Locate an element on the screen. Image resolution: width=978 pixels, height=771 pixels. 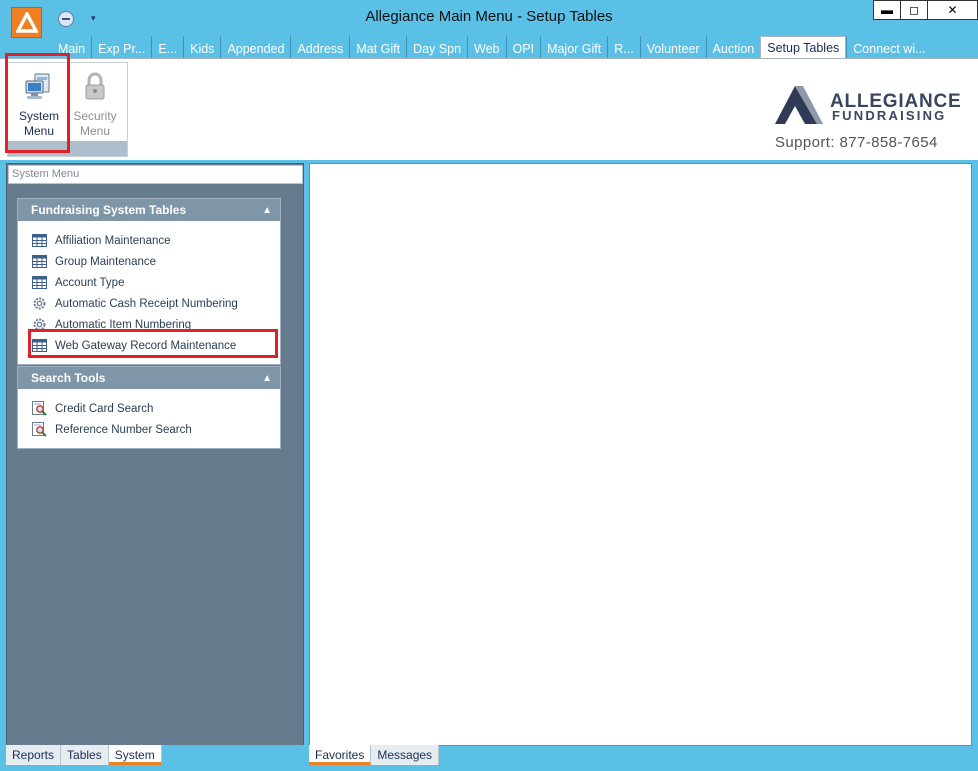
panel-header: Search Tools ▲ is located at coordinates (149, 378).